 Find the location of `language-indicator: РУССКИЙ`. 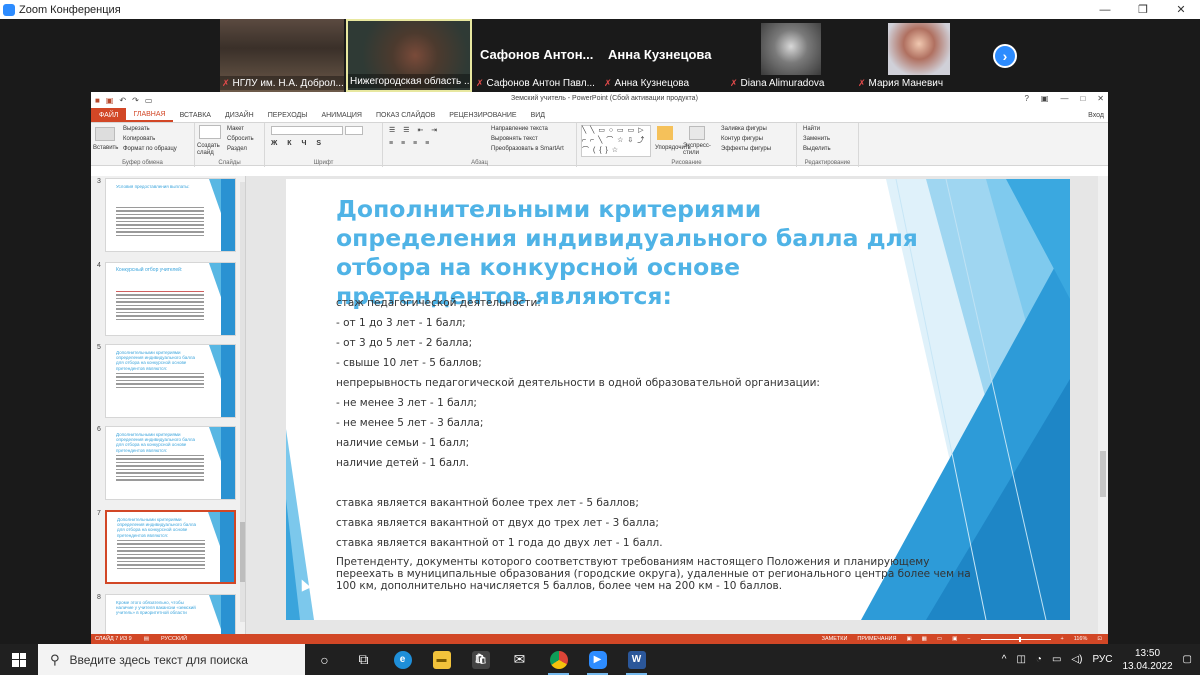

language-indicator: РУССКИЙ is located at coordinates (174, 639).